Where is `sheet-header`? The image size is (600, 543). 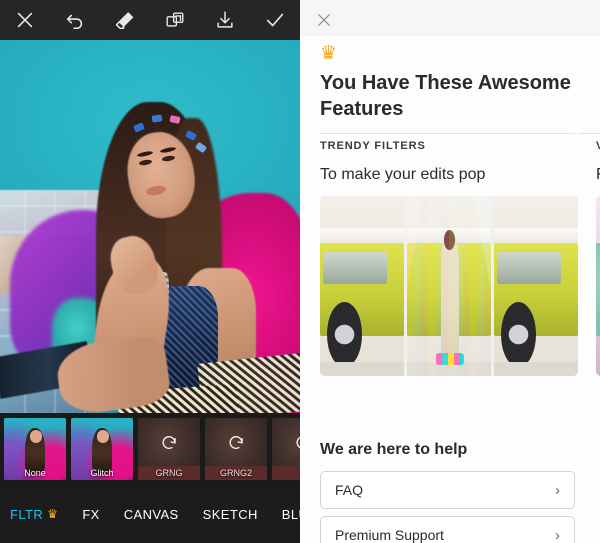 sheet-header is located at coordinates (450, 18).